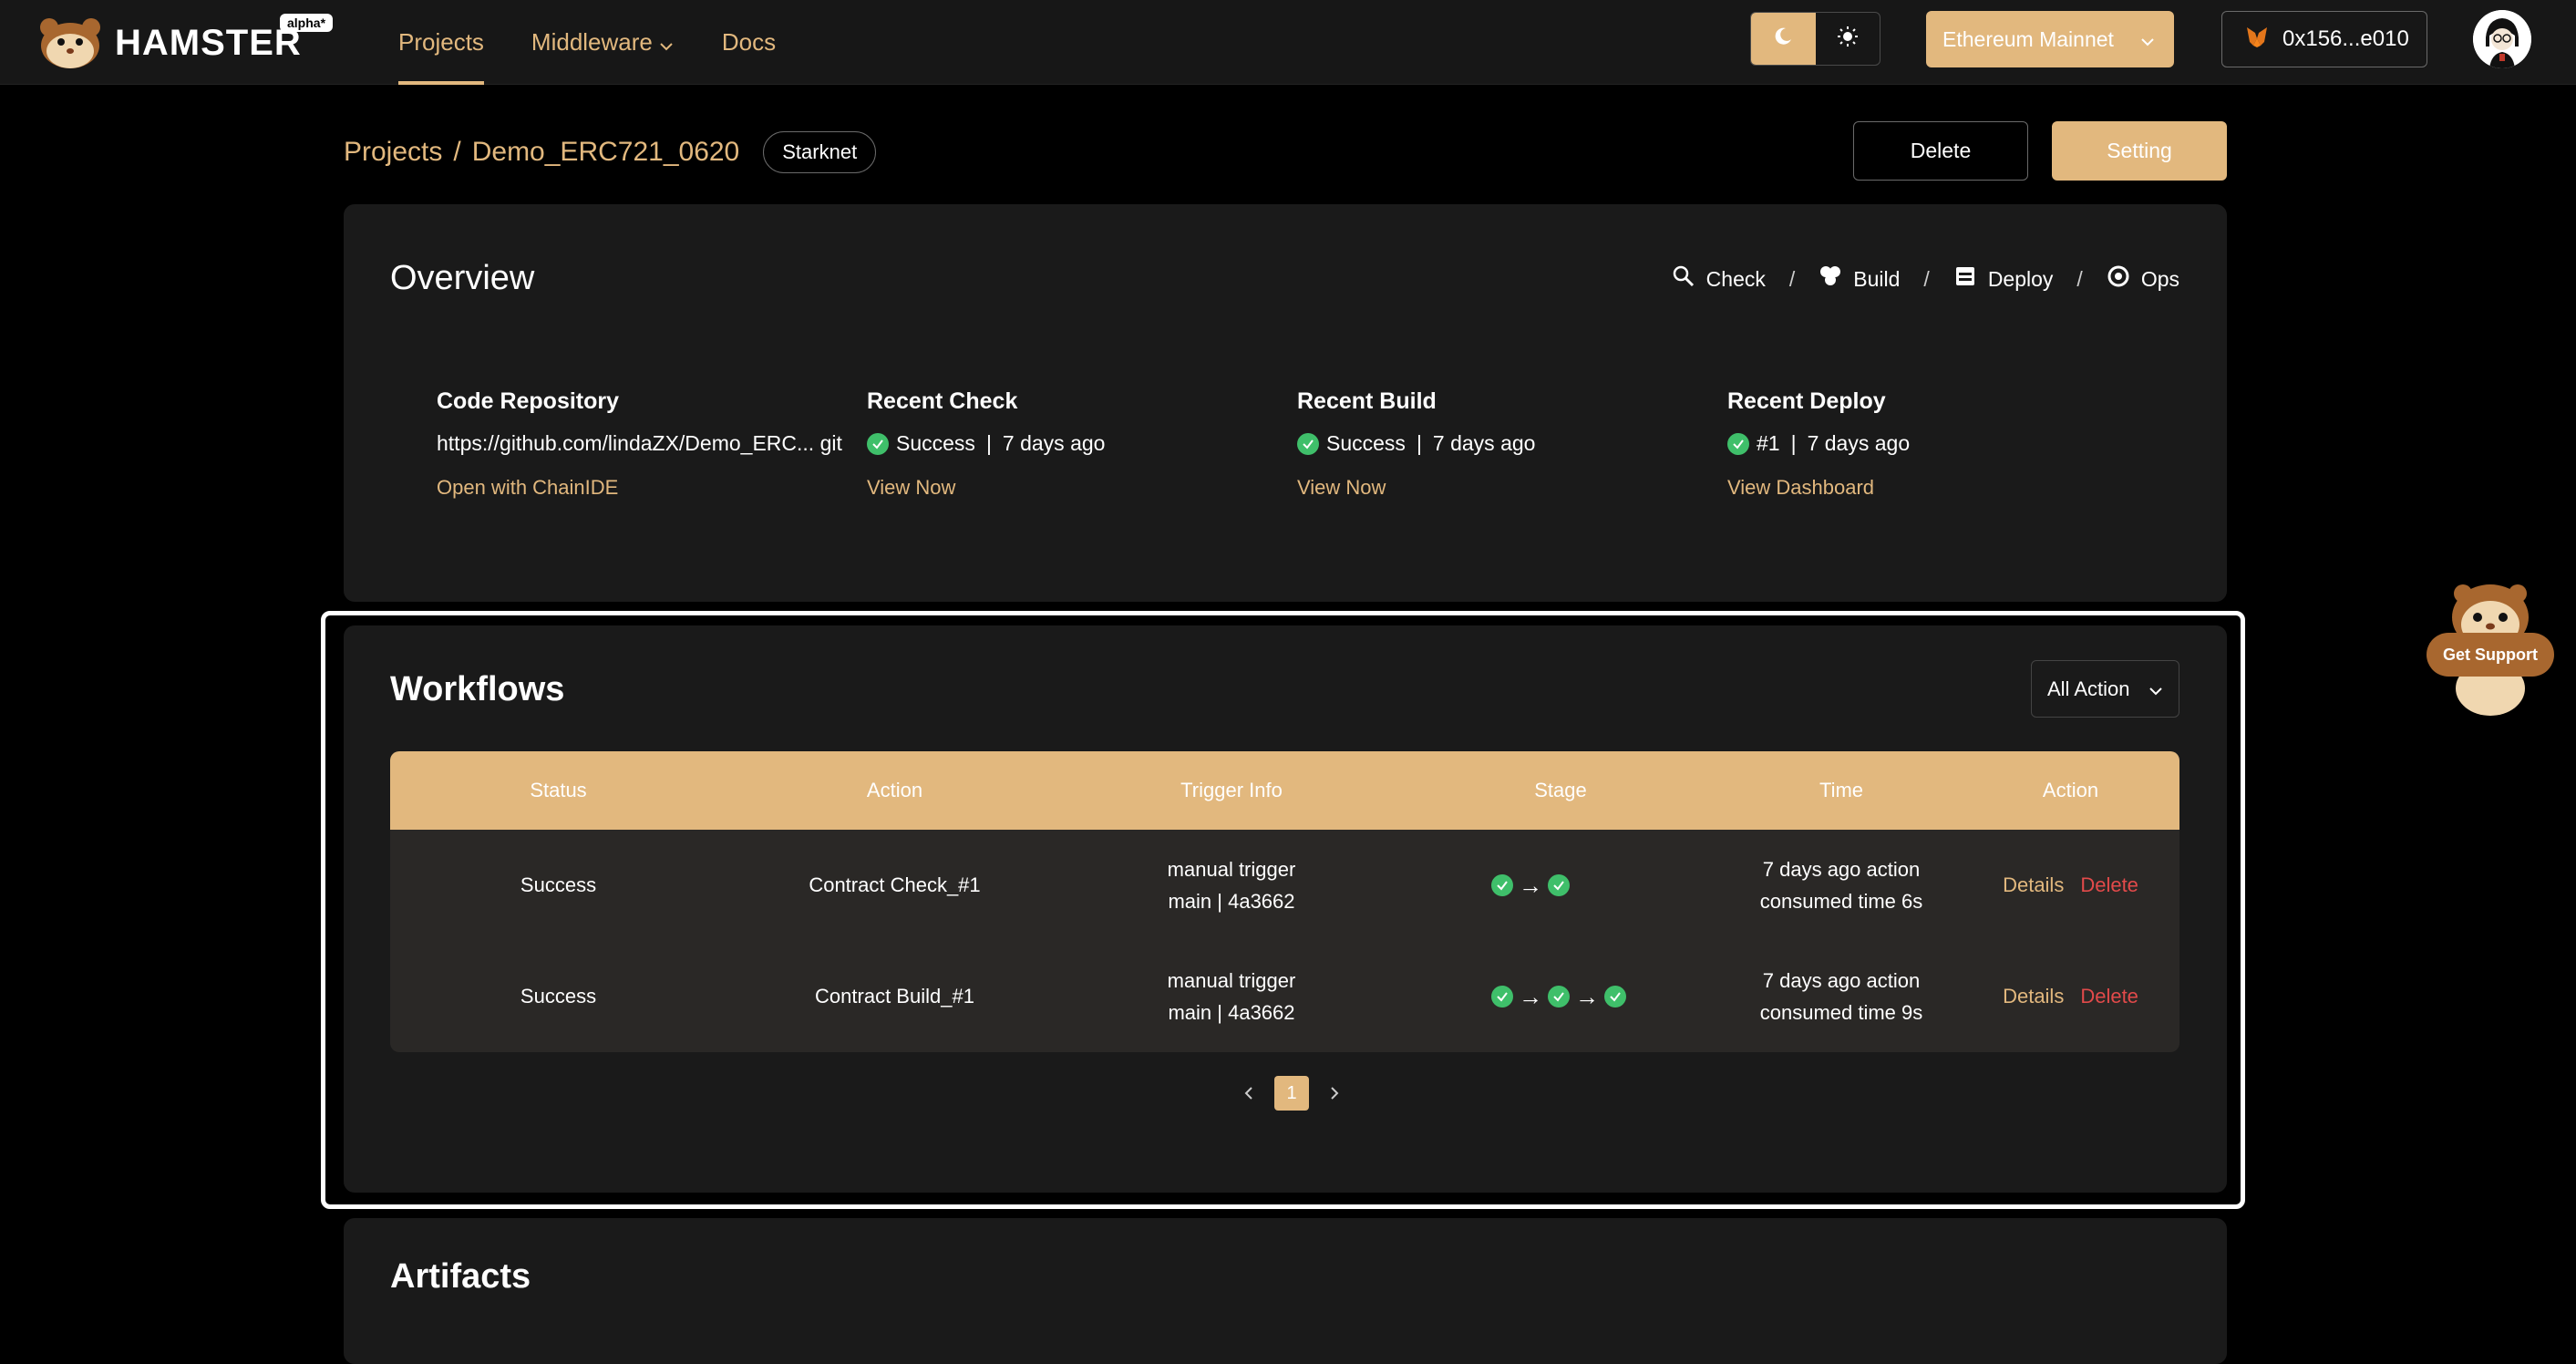 The height and width of the screenshot is (1364, 2576). Describe the element at coordinates (1288, 42) in the screenshot. I see `top-navbar: HAMSTER alpha* Projects Middleware Docs` at that location.